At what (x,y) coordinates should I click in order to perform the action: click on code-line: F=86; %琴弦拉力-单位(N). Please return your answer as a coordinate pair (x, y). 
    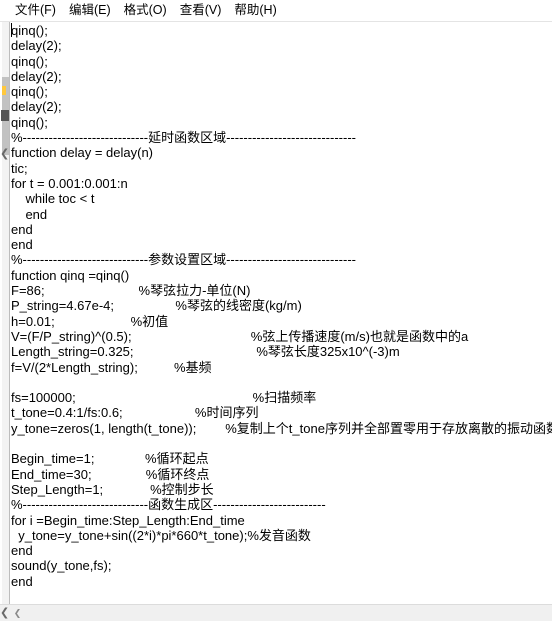
    Looking at the image, I should click on (131, 291).